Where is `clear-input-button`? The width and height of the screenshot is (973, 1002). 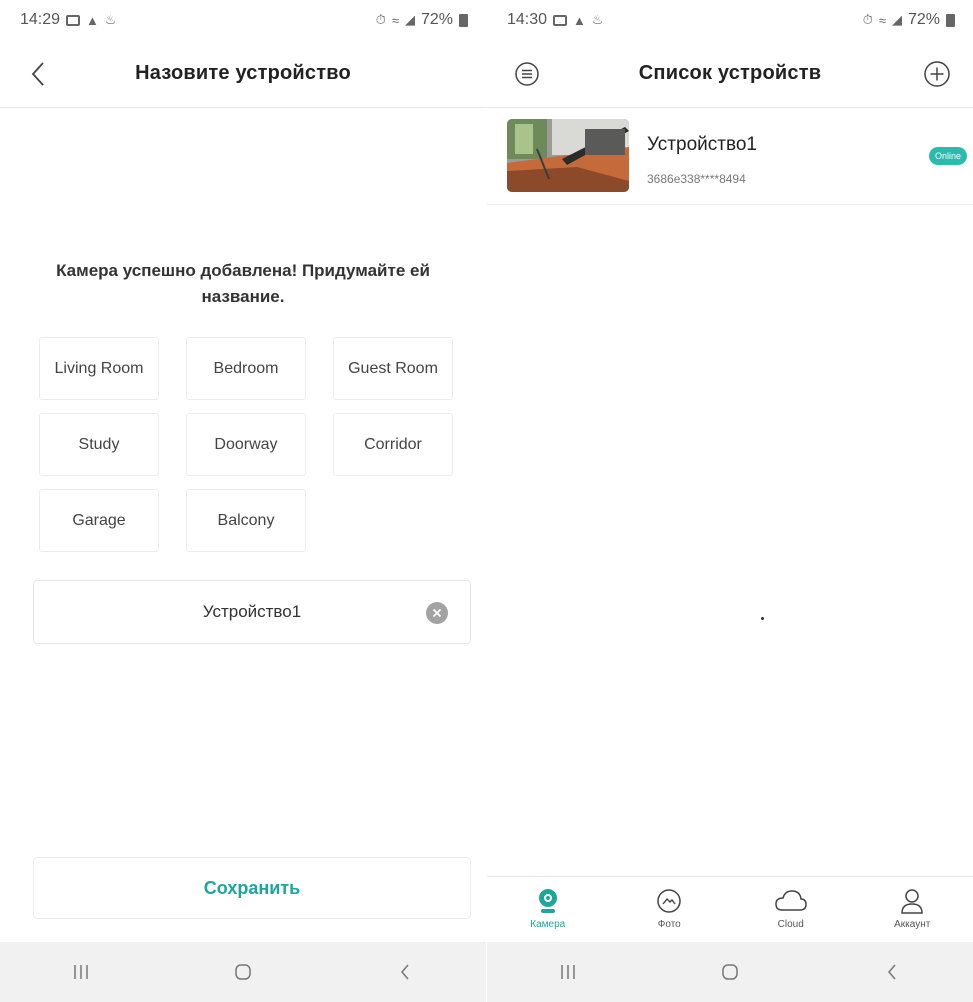
clear-input-button is located at coordinates (437, 613).